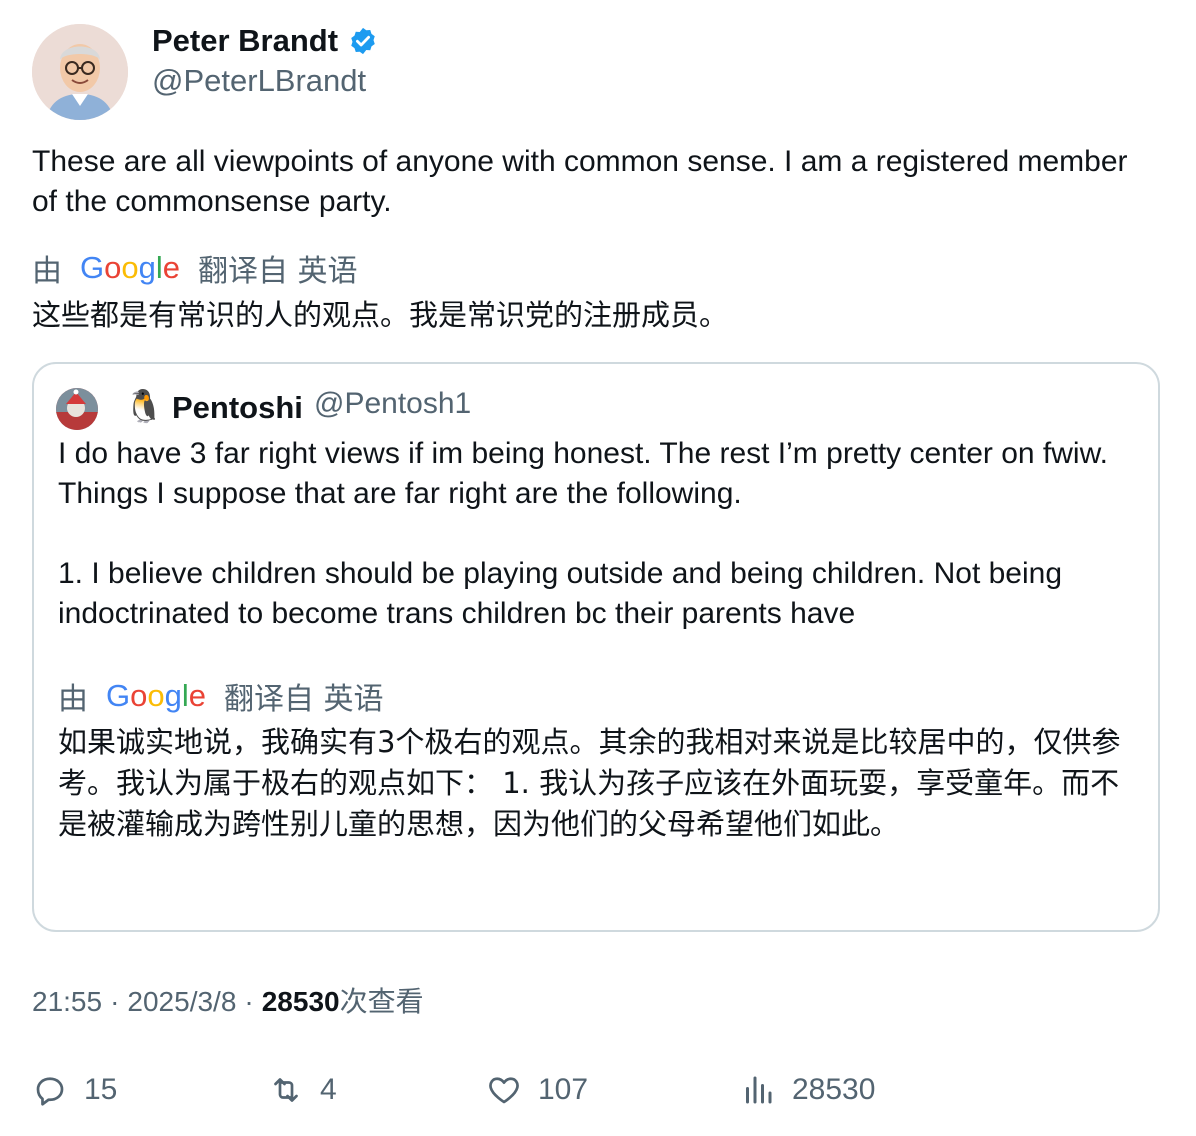  What do you see at coordinates (834, 1089) in the screenshot?
I see `views-count-action: 28530` at bounding box center [834, 1089].